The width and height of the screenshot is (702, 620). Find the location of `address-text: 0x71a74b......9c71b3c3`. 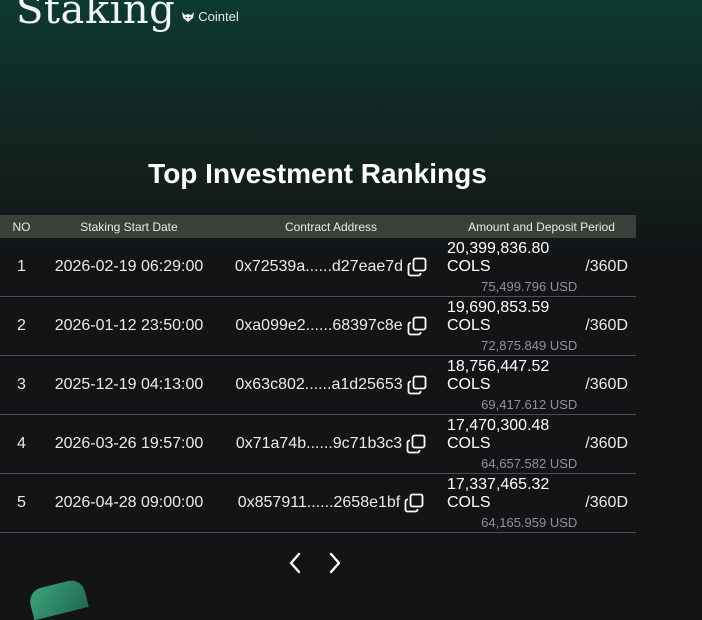

address-text: 0x71a74b......9c71b3c3 is located at coordinates (319, 443).